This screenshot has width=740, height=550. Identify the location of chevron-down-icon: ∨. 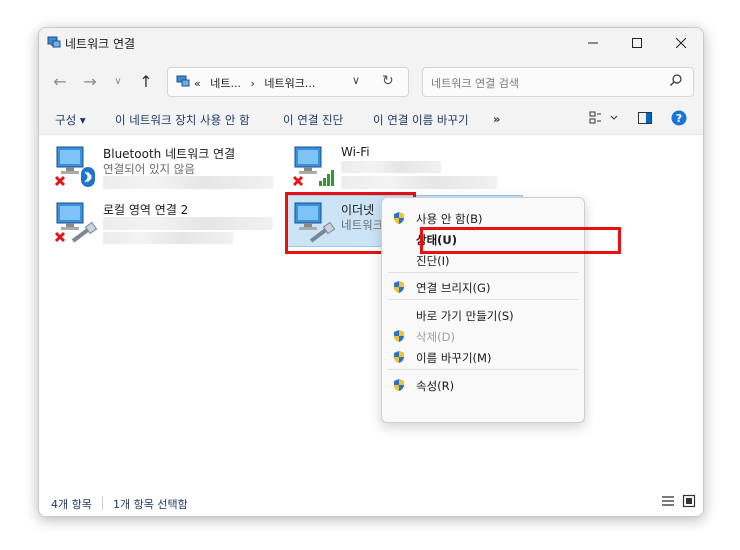
(118, 81).